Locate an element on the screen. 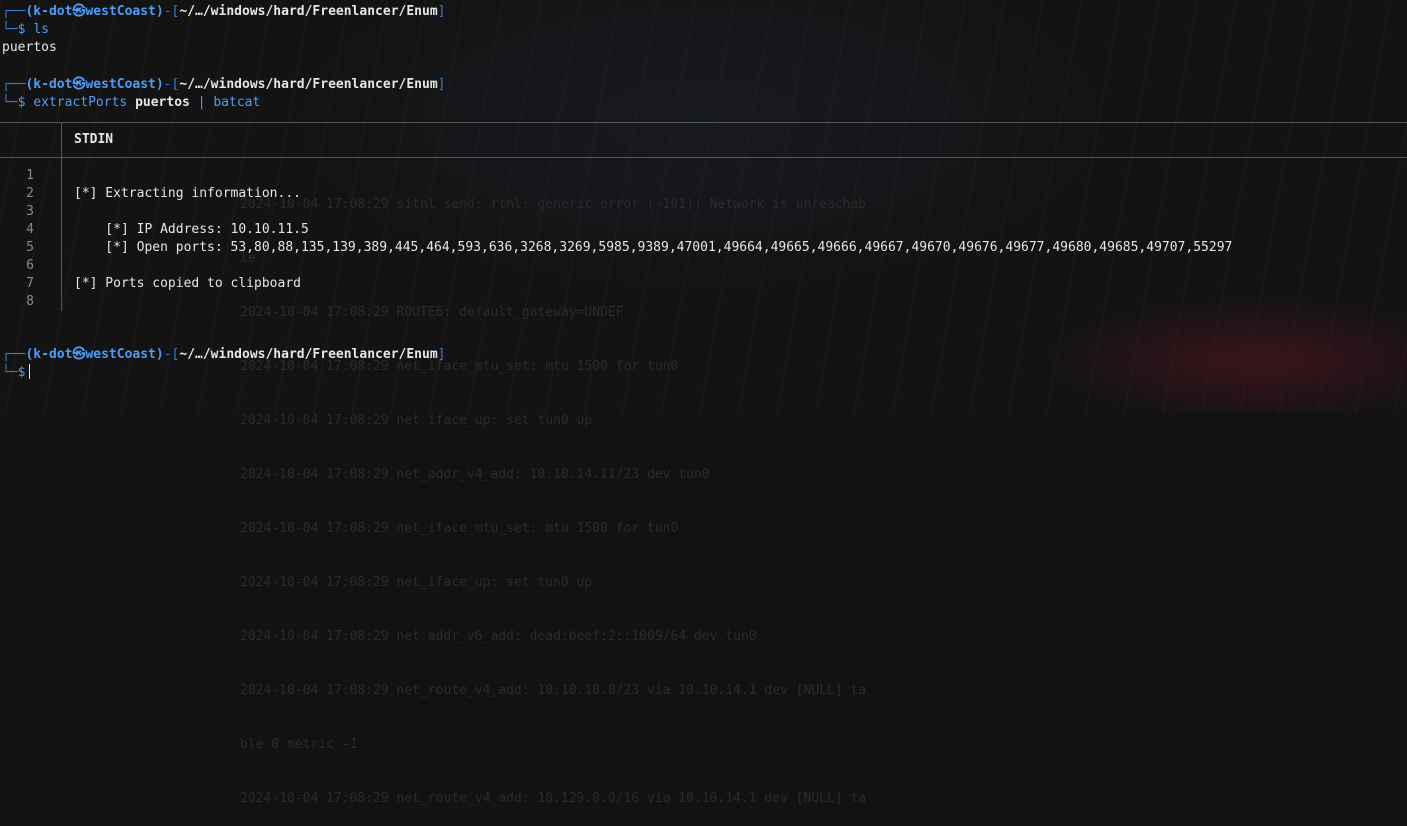 The image size is (1407, 826). command-ls: ls is located at coordinates (41, 29).